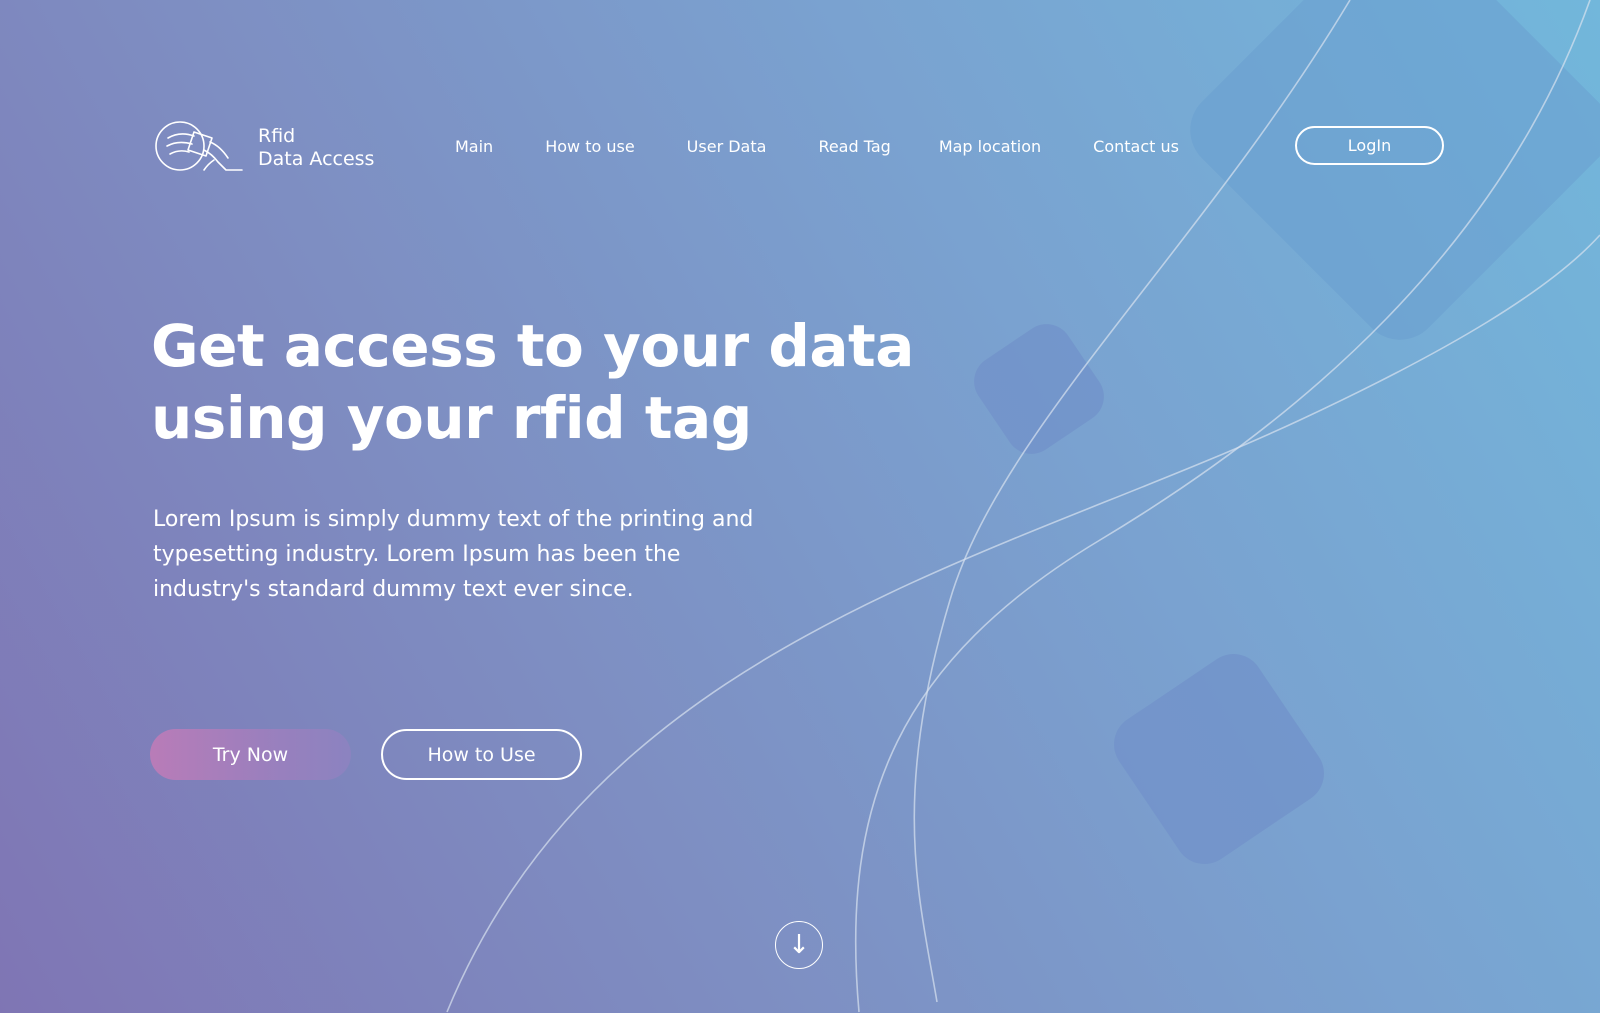 The width and height of the screenshot is (1600, 1023). I want to click on bottom-edge, so click(800, 1018).